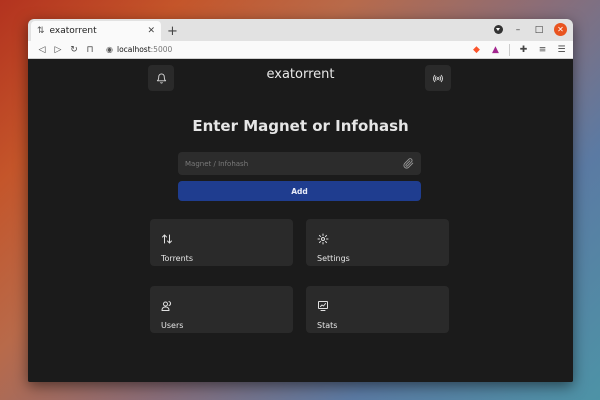 The height and width of the screenshot is (400, 600). What do you see at coordinates (42, 50) in the screenshot?
I see `back-icon: ◁` at bounding box center [42, 50].